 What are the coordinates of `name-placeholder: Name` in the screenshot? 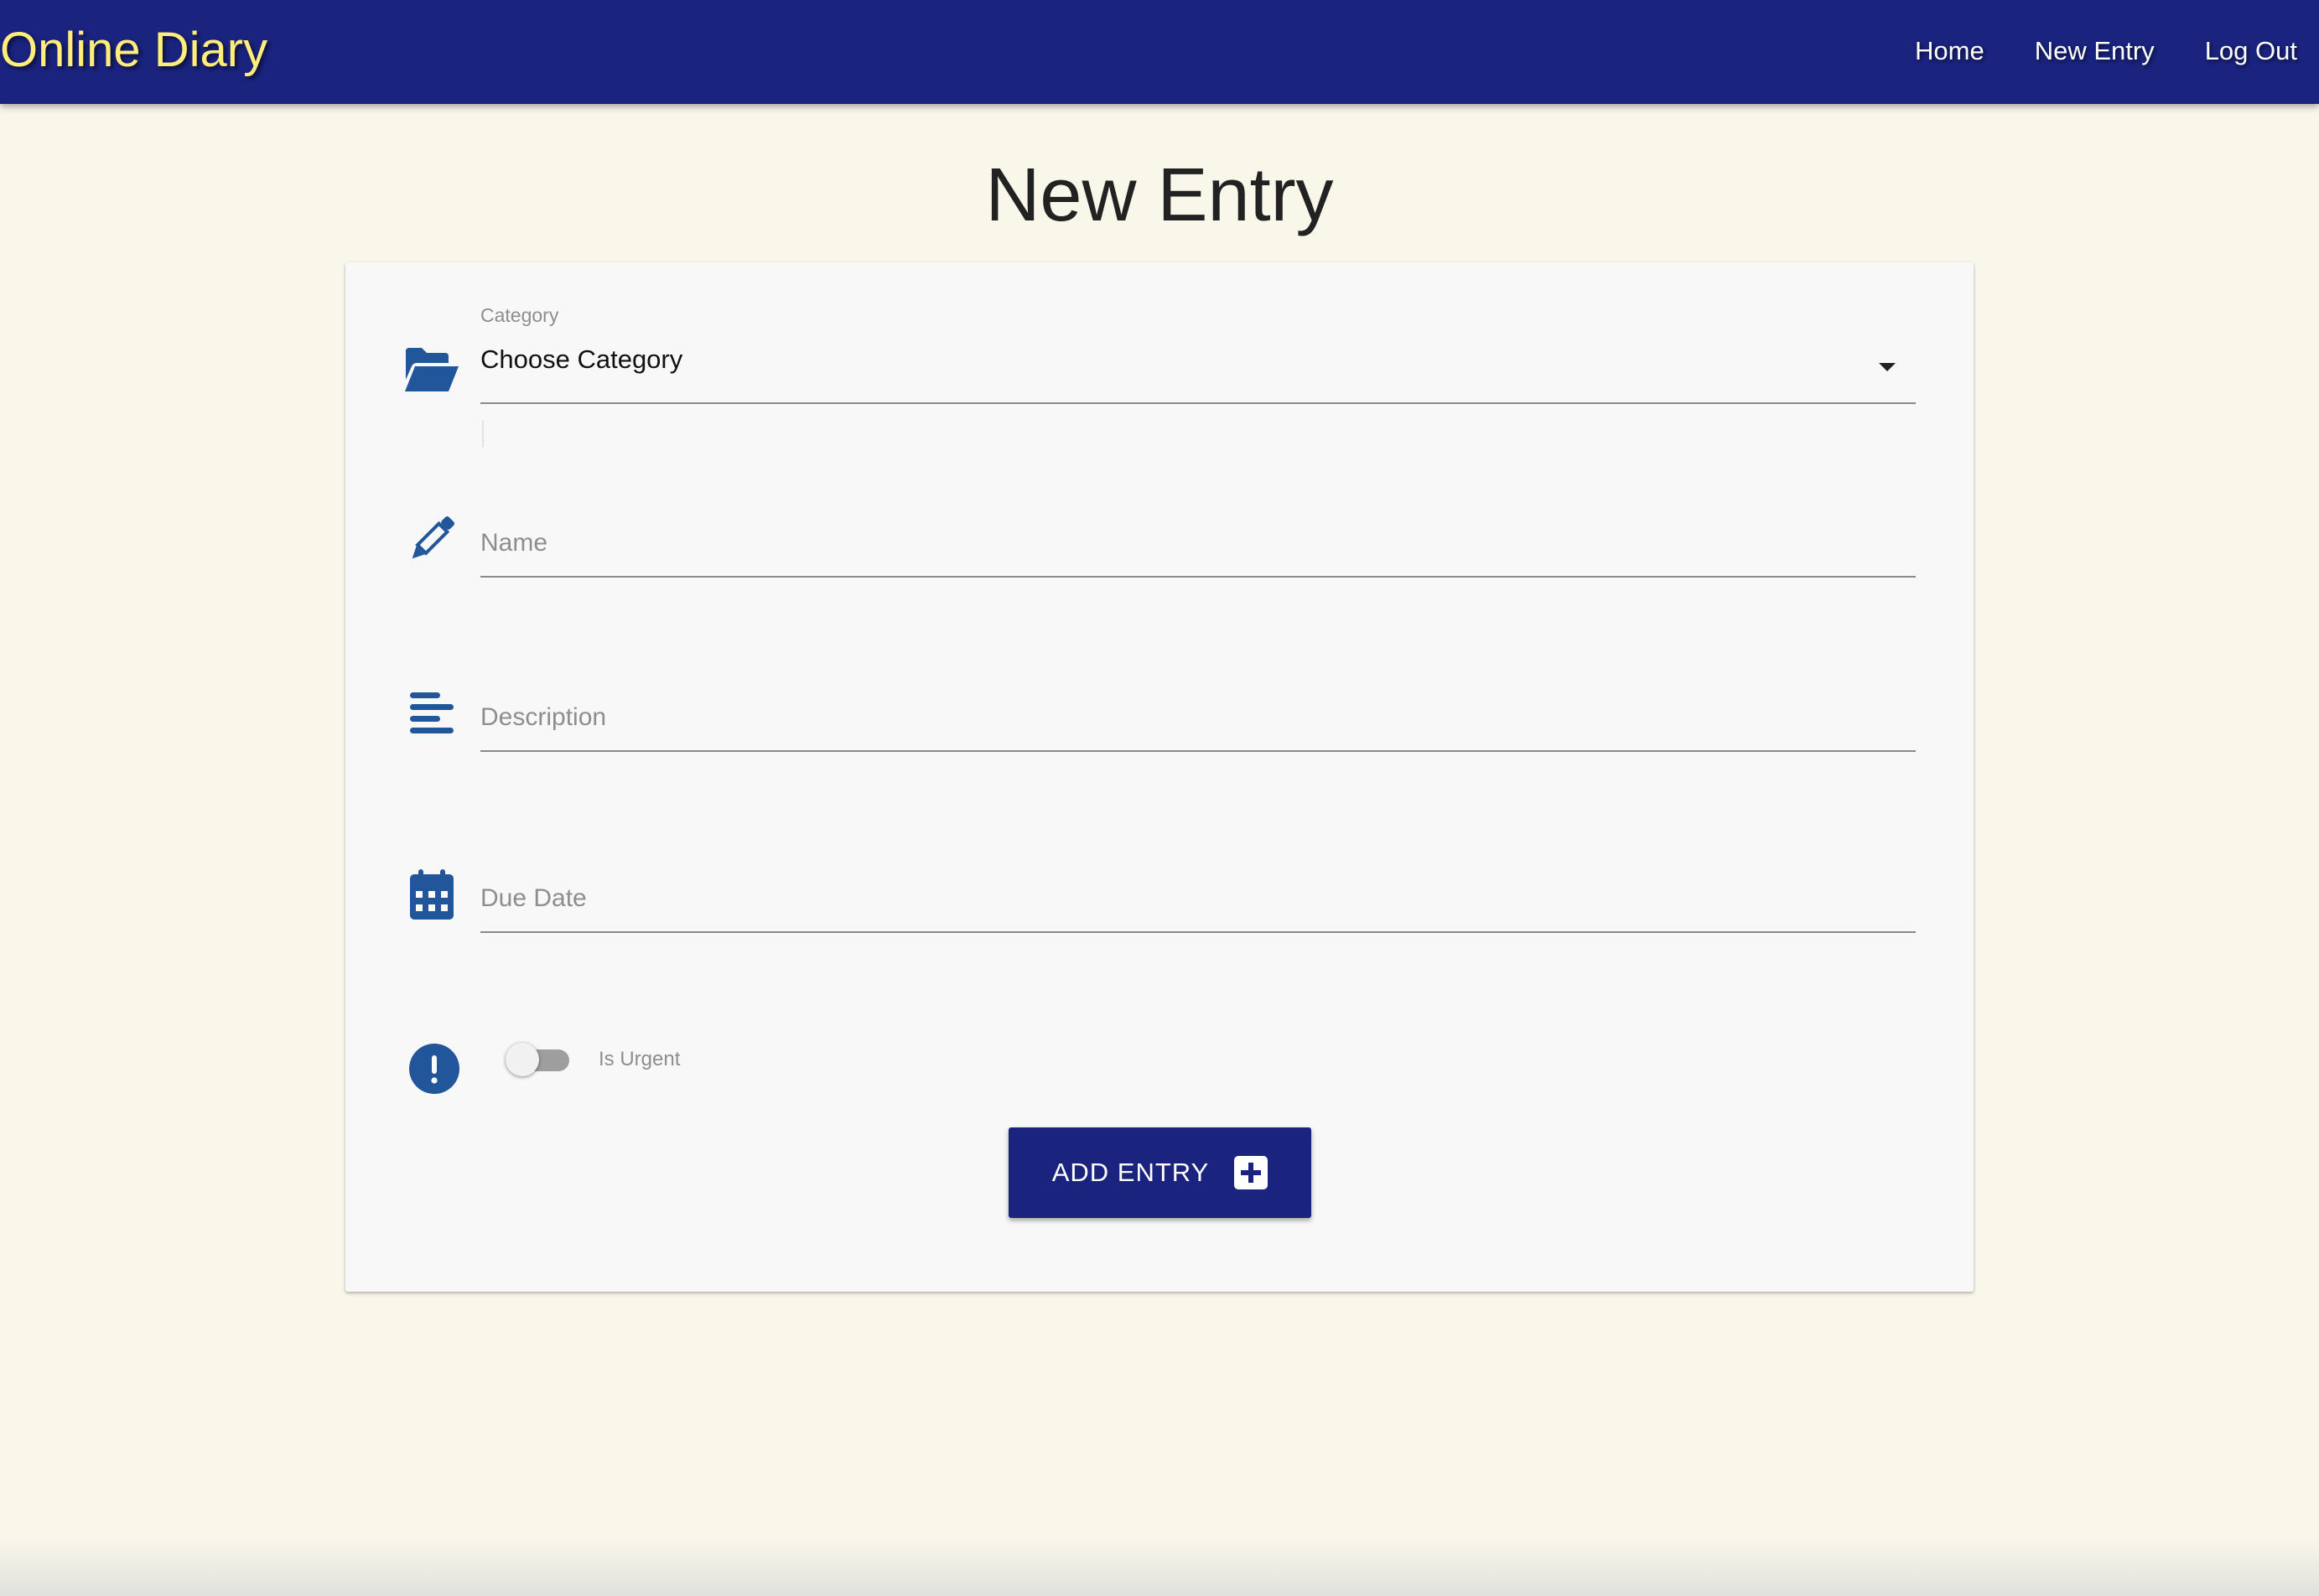 It's located at (514, 543).